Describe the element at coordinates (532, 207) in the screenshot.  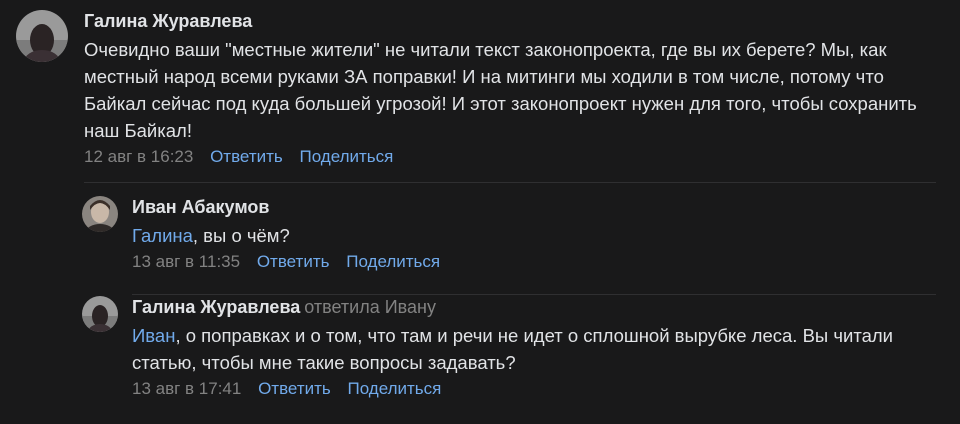
I see `comment-author: Иван Абакумов` at that location.